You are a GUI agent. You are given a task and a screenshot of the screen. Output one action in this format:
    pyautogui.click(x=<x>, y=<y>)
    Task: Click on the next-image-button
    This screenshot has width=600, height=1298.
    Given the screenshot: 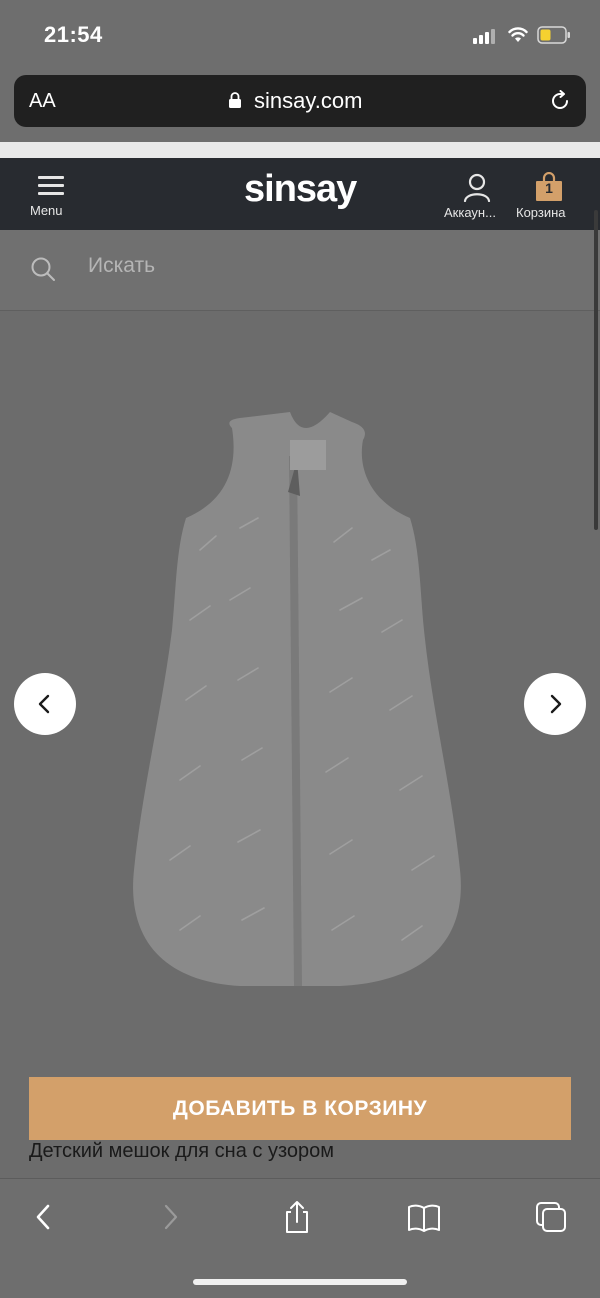 What is the action you would take?
    pyautogui.click(x=555, y=704)
    